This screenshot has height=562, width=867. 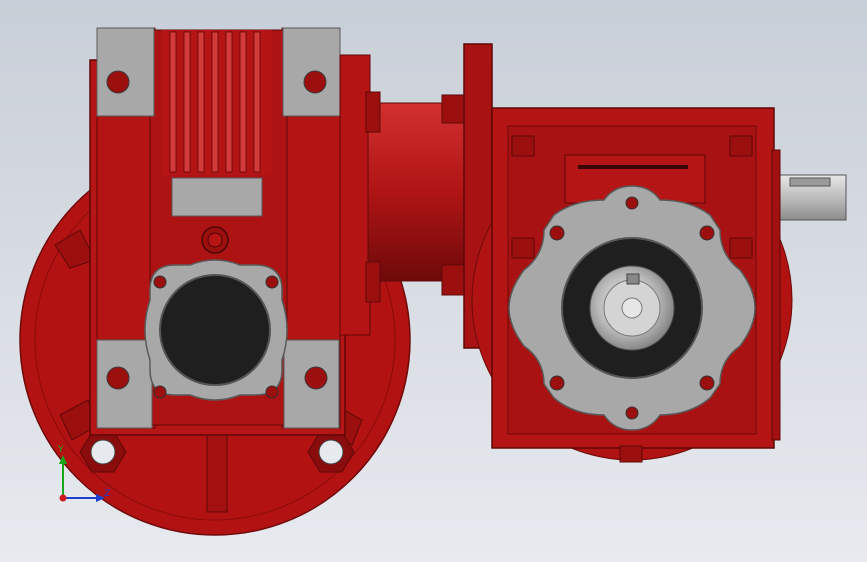 I want to click on cooling-fins, so click(x=217, y=102).